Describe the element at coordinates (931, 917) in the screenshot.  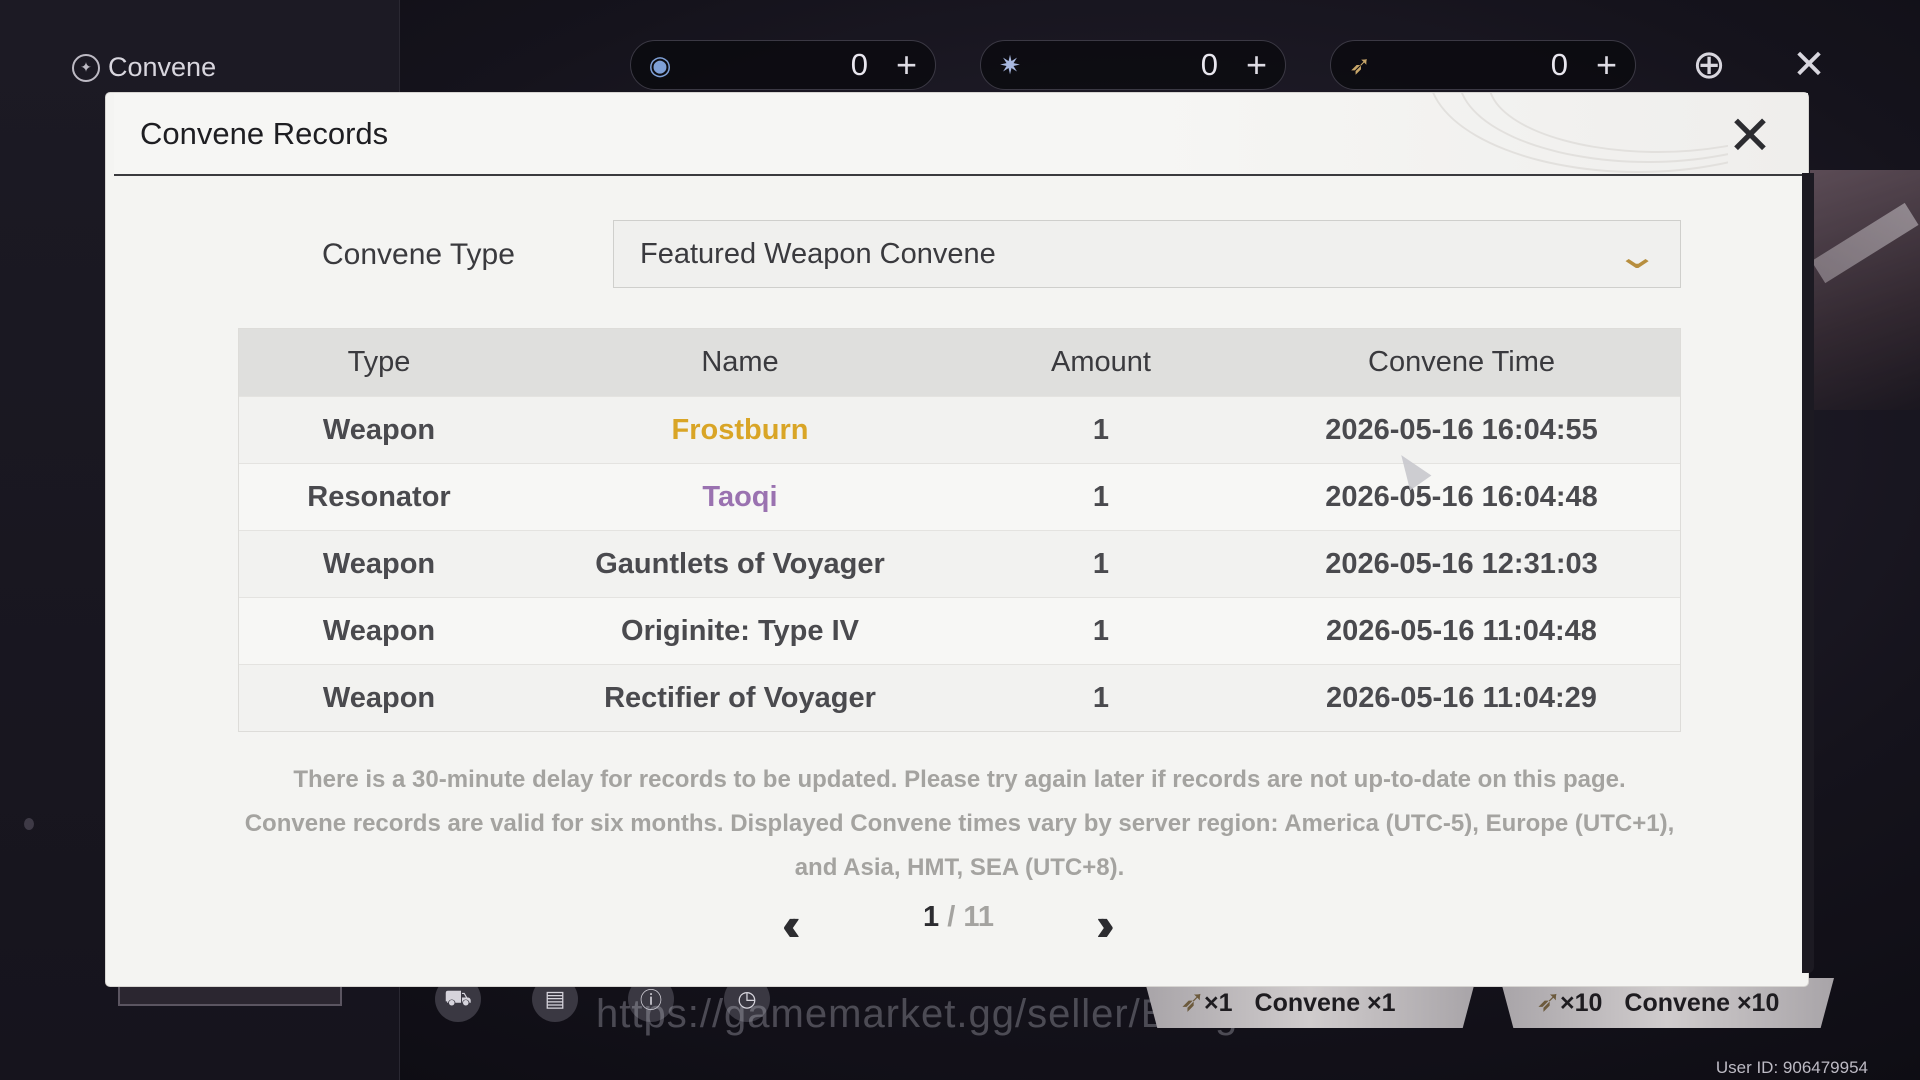
I see `current-page: 1` at that location.